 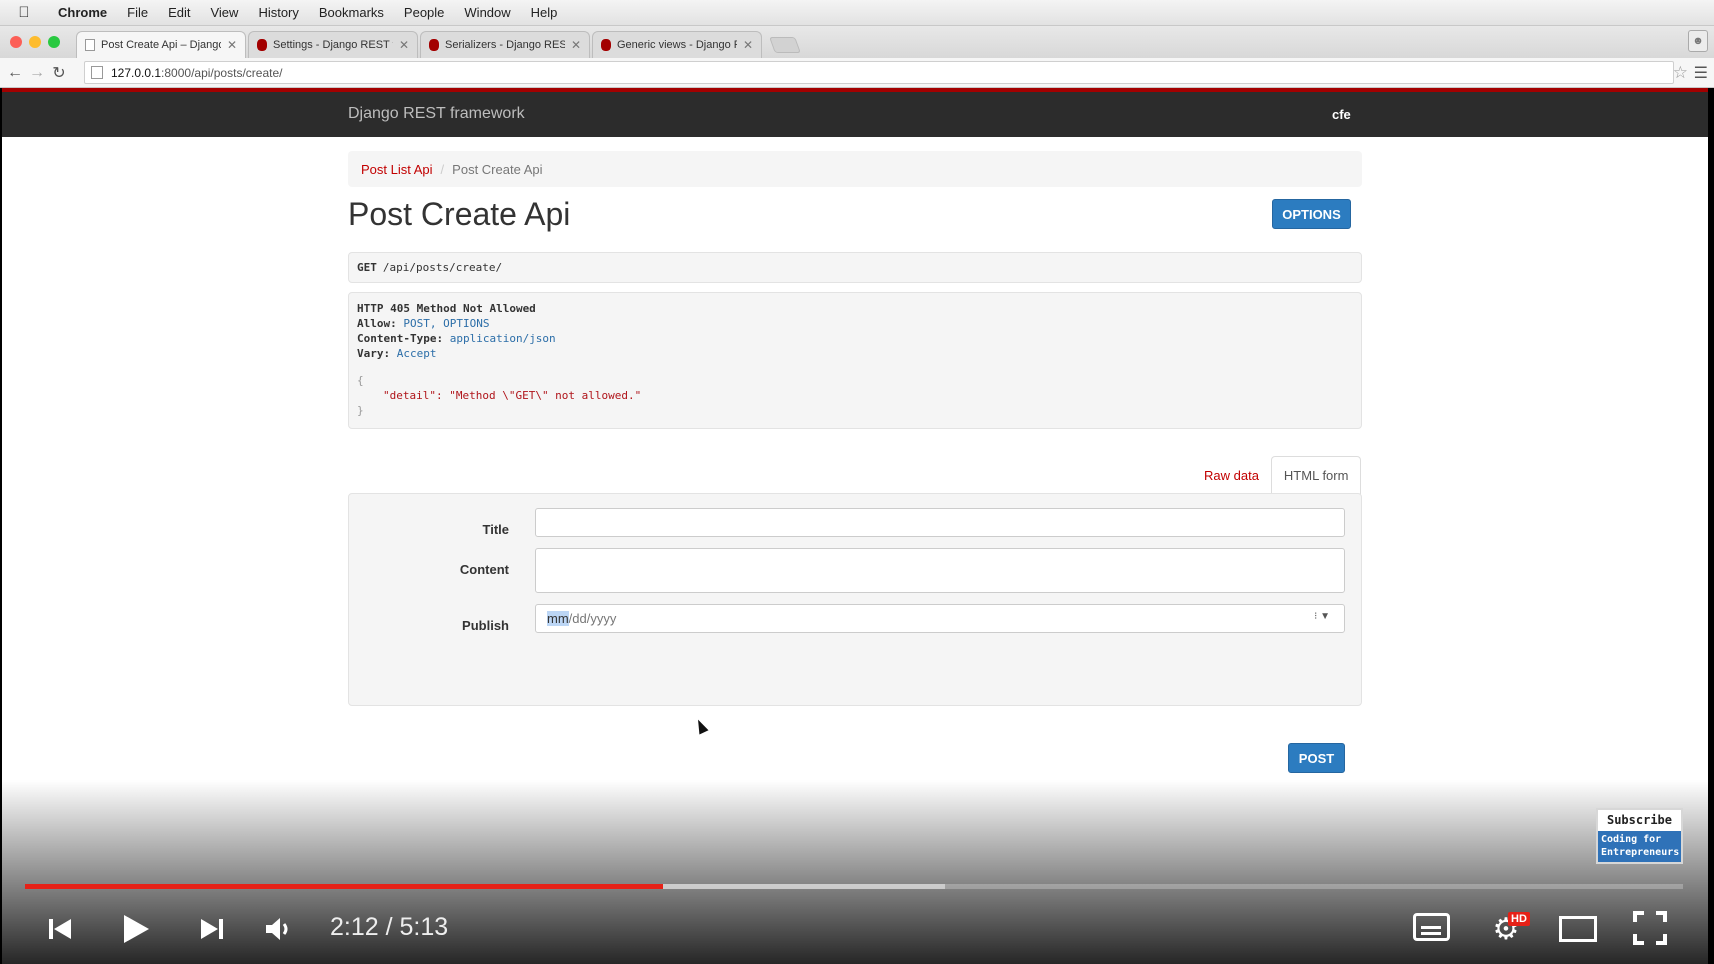 I want to click on channel-name: Coding for Entrepreneurs, so click(x=1640, y=846).